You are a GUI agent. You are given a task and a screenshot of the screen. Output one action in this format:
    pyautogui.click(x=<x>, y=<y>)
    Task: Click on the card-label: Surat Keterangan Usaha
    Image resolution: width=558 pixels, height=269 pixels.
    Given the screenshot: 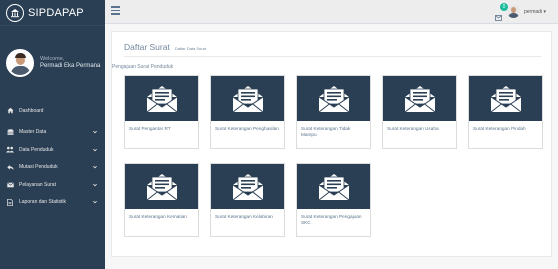 What is the action you would take?
    pyautogui.click(x=413, y=128)
    